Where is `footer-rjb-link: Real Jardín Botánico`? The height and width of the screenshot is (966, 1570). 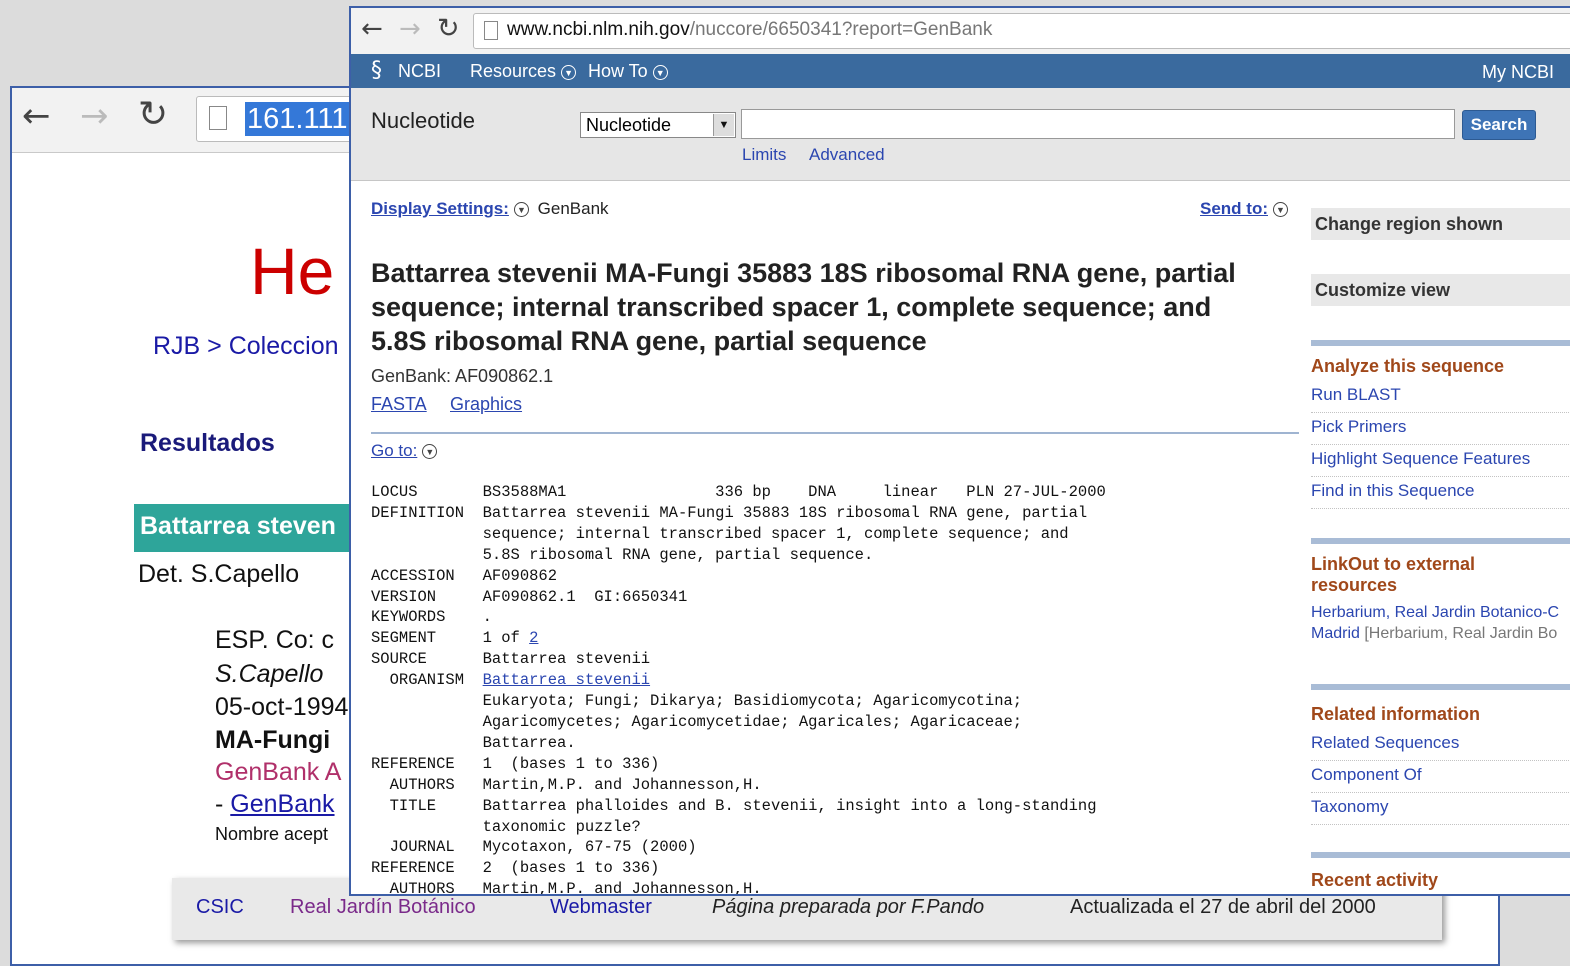
footer-rjb-link: Real Jardín Botánico is located at coordinates (383, 907).